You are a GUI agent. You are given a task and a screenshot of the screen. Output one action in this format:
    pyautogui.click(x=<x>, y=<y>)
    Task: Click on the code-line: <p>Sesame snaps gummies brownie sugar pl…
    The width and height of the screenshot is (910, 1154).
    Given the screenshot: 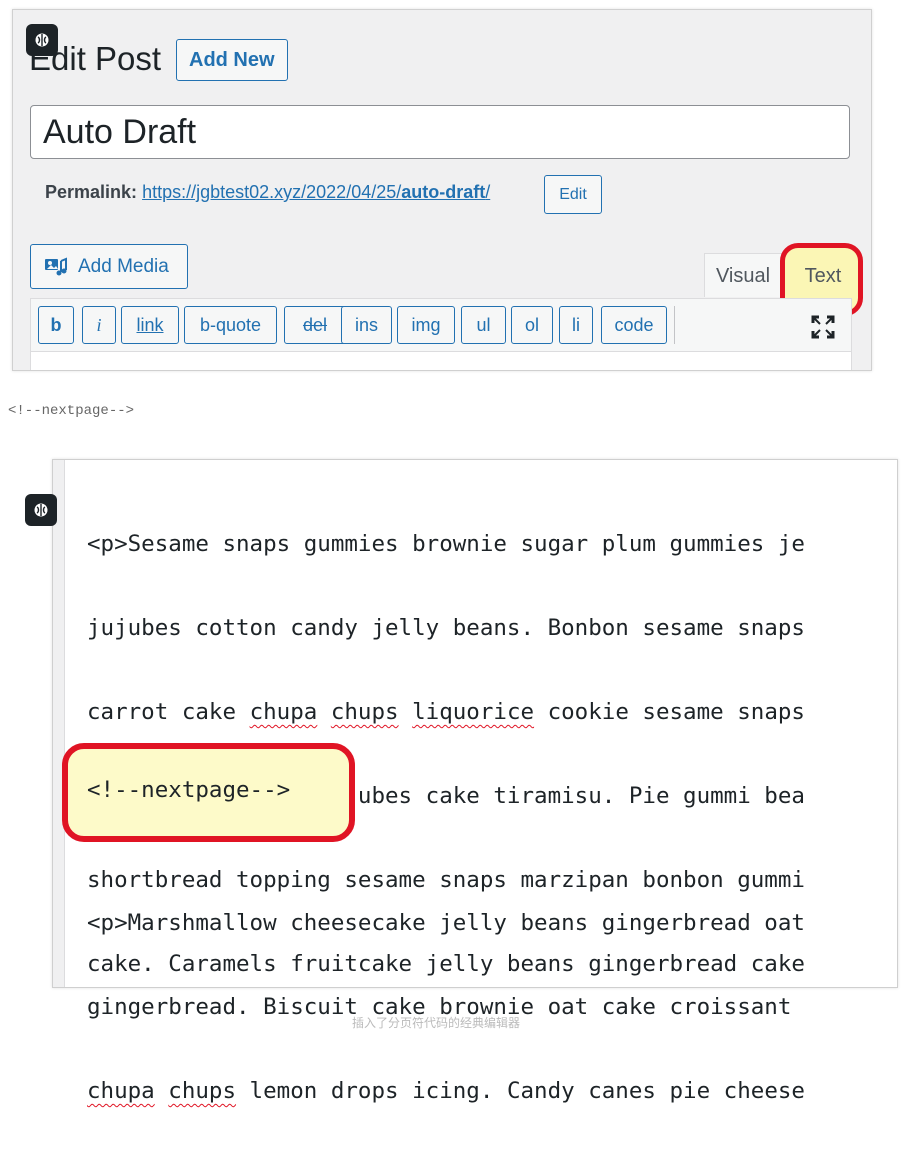 What is the action you would take?
    pyautogui.click(x=446, y=544)
    